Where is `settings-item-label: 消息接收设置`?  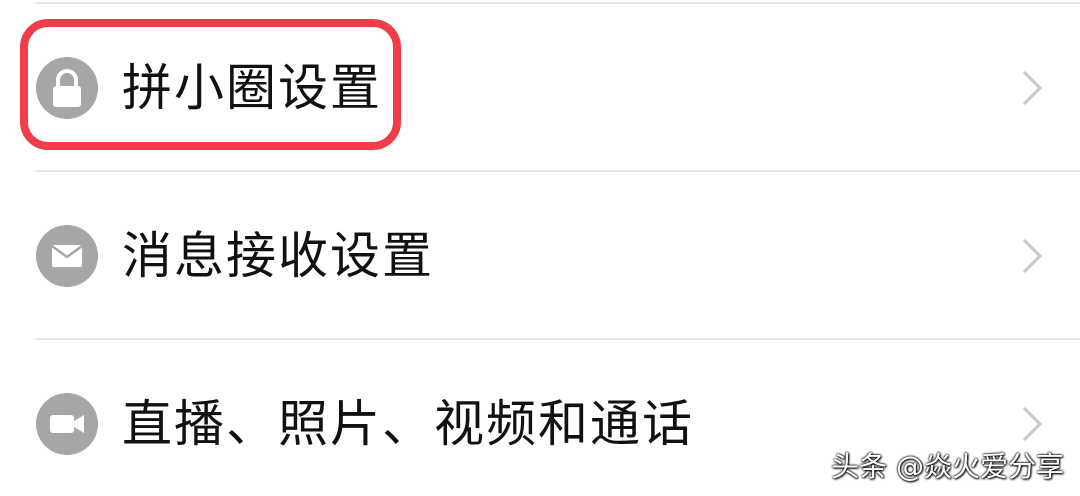
settings-item-label: 消息接收设置 is located at coordinates (278, 256).